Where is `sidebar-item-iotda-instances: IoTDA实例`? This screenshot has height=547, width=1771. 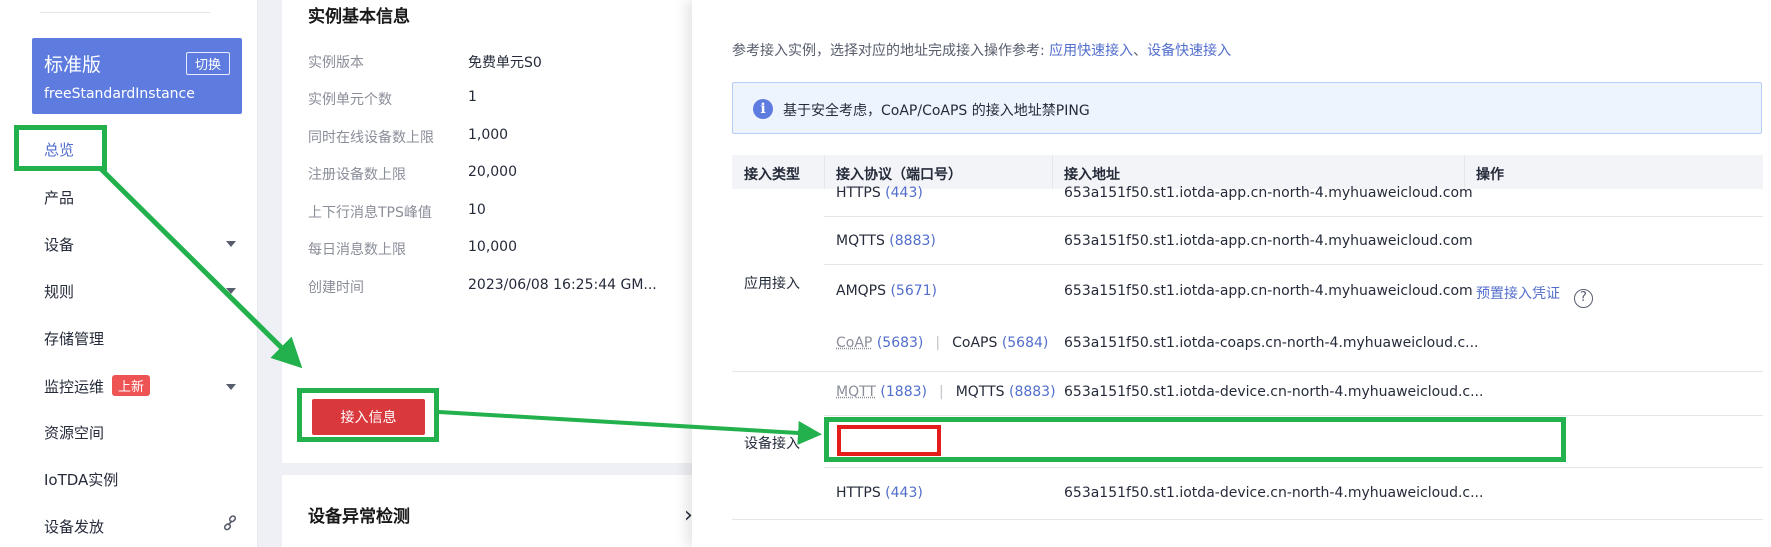
sidebar-item-iotda-instances: IoTDA实例 is located at coordinates (81, 479).